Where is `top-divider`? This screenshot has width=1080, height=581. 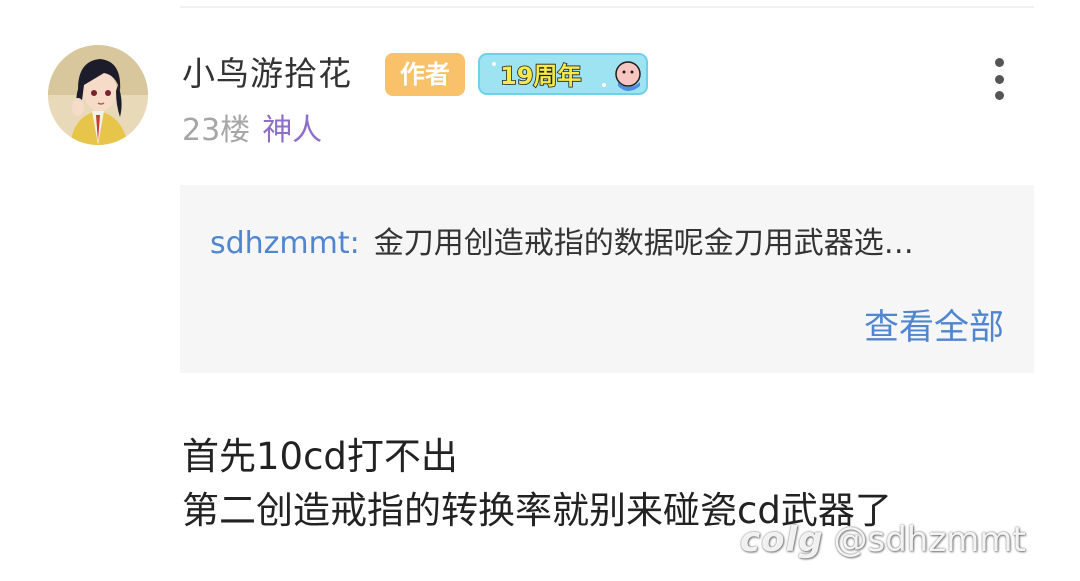
top-divider is located at coordinates (607, 7).